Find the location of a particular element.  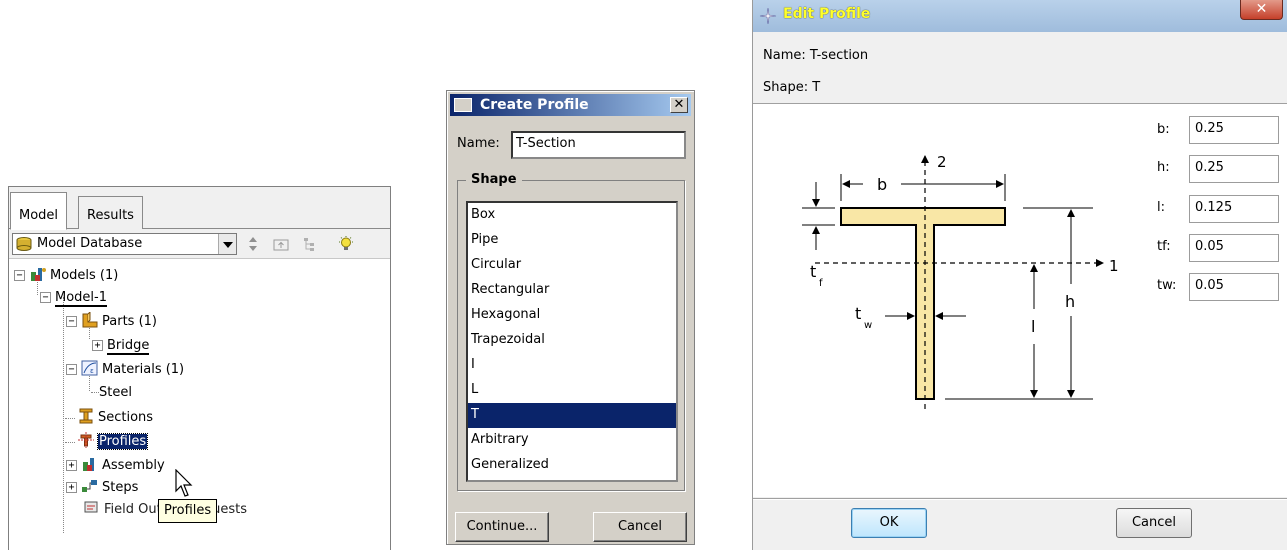

tree-label: Profiles is located at coordinates (122, 441).